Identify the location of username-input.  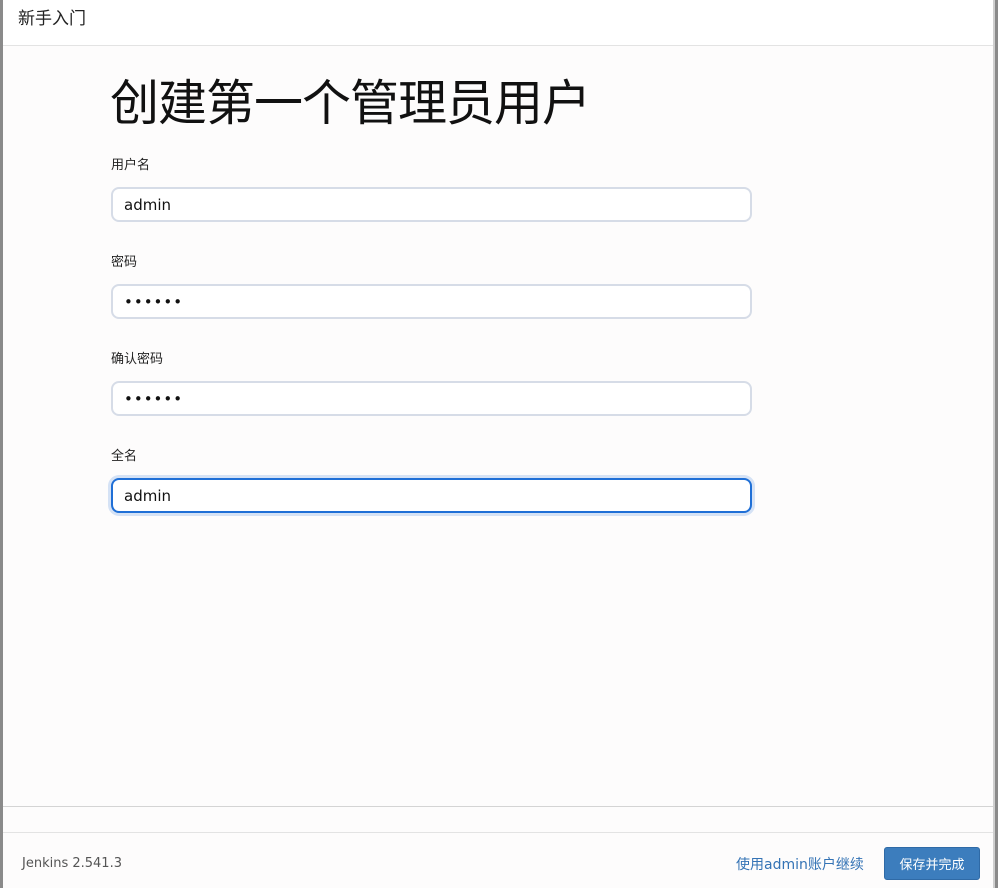
(431, 204).